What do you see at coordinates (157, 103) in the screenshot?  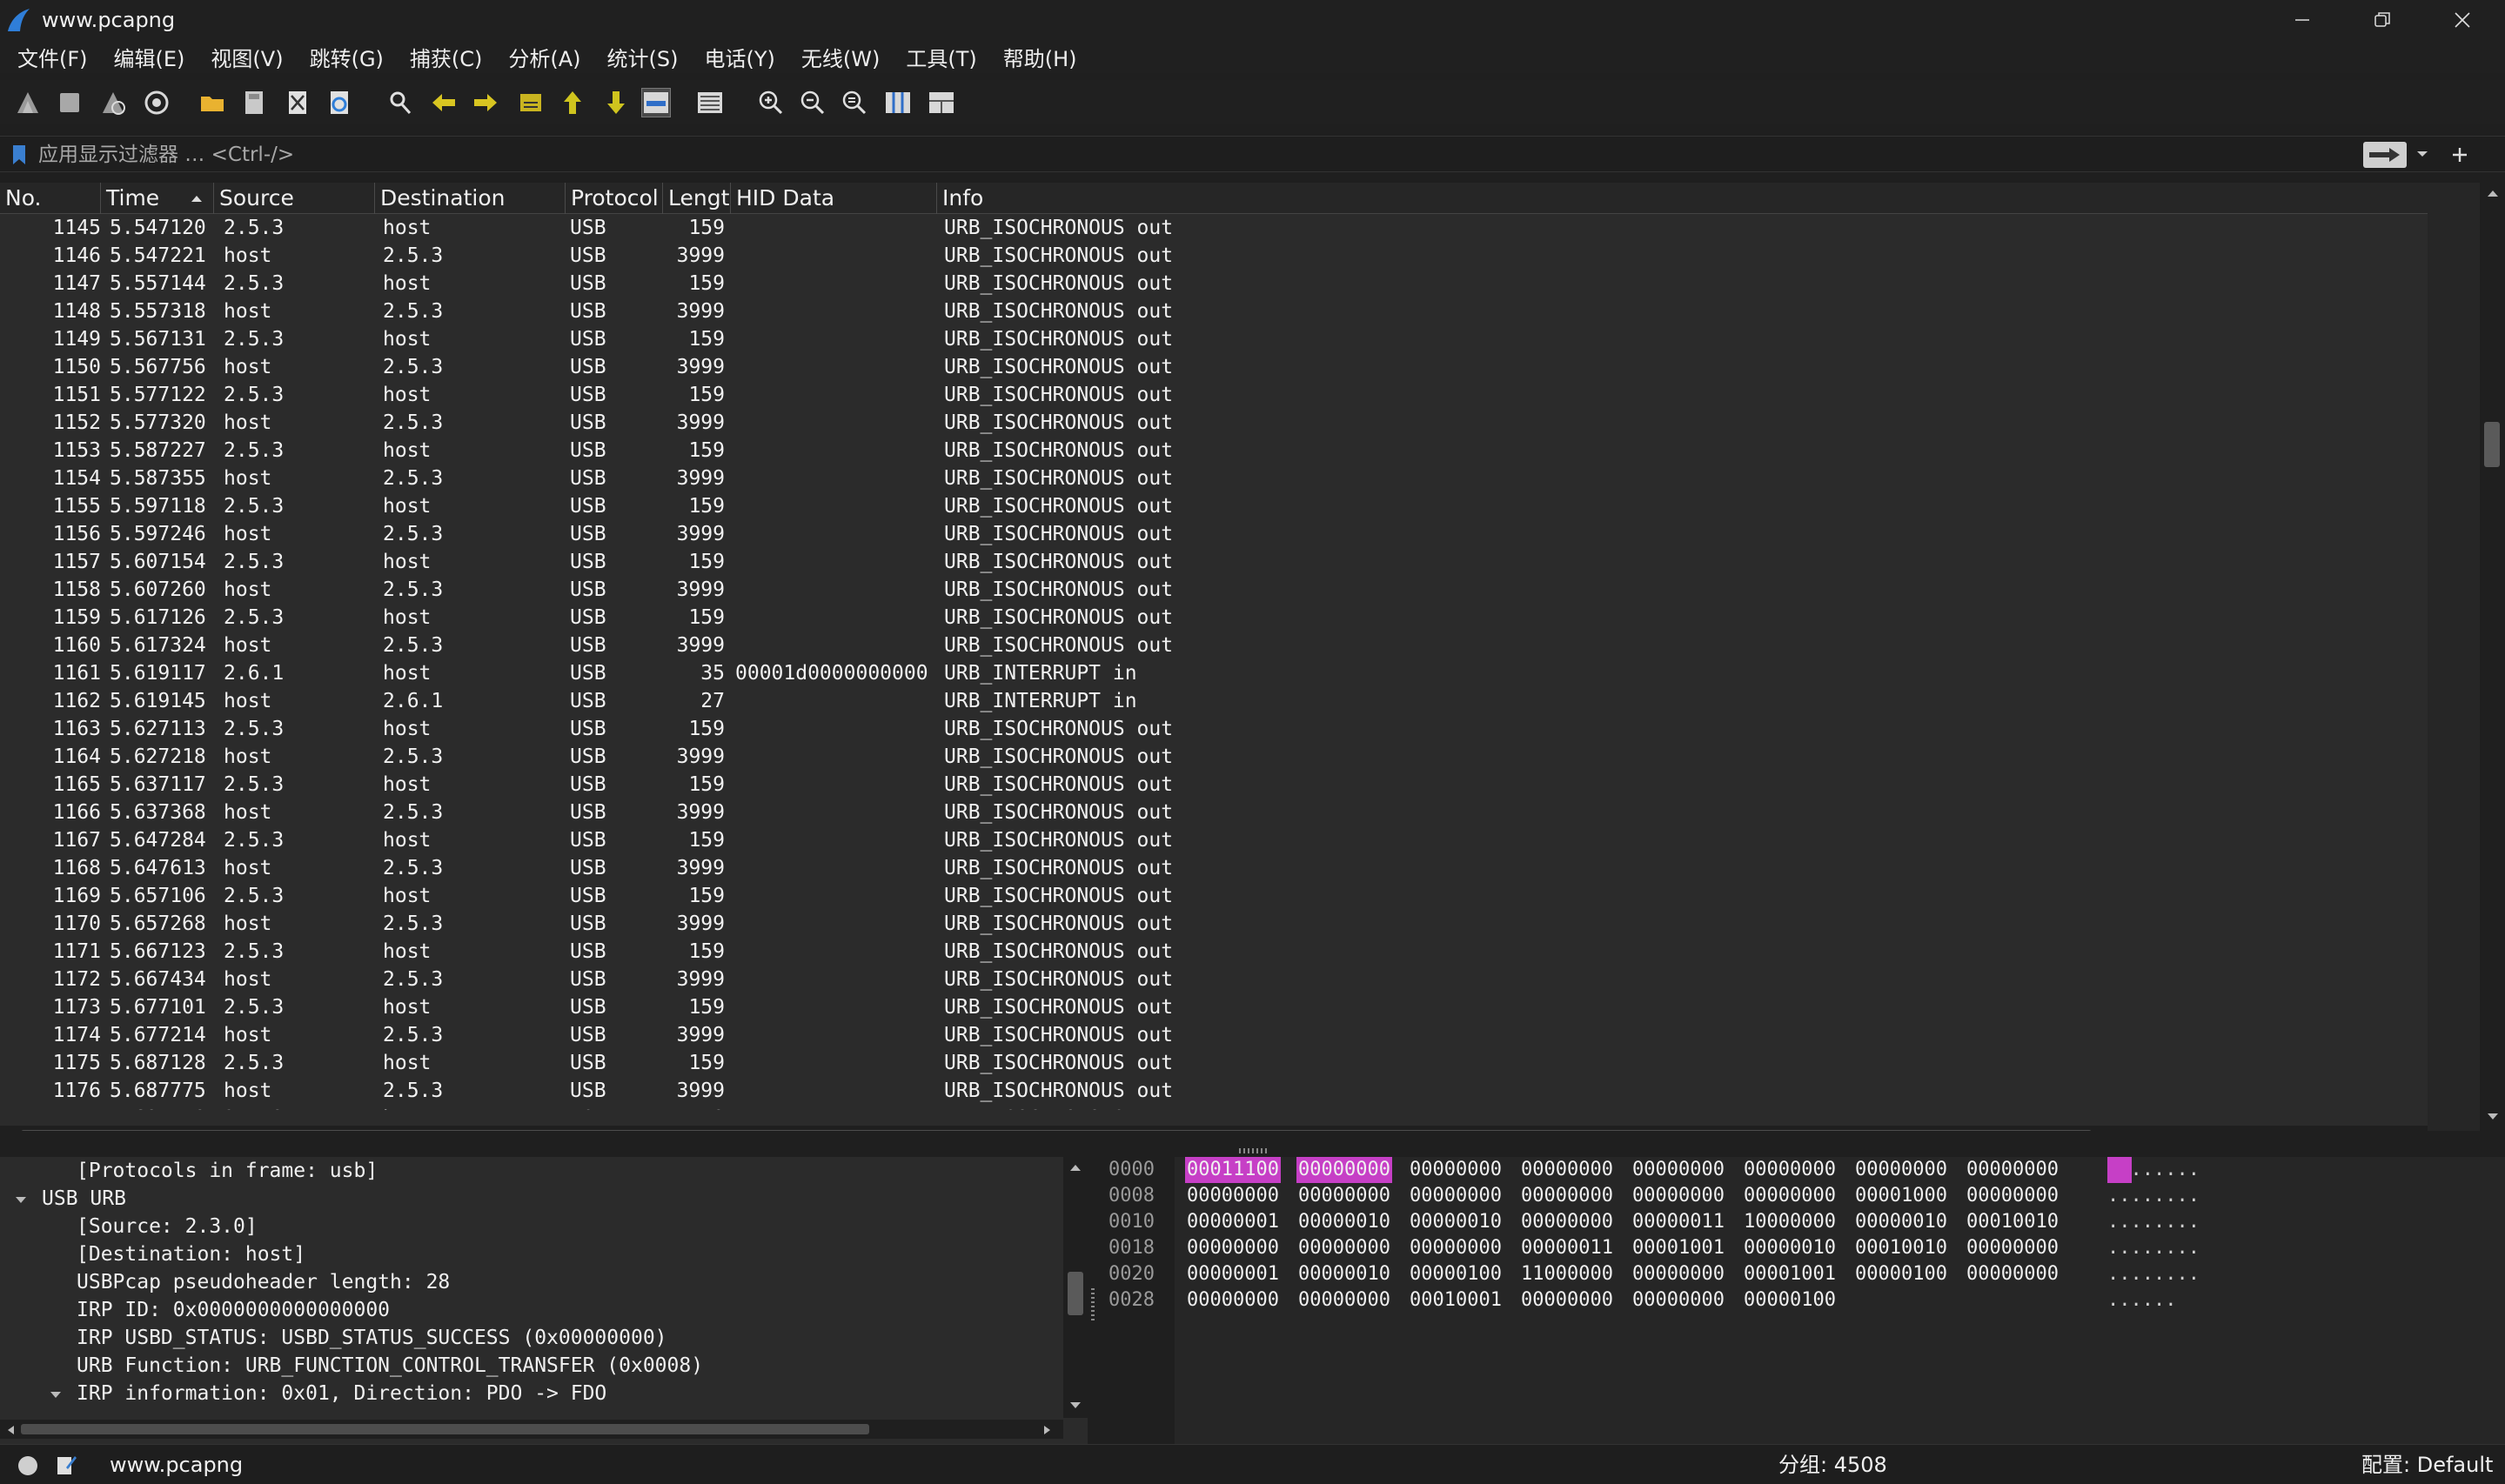 I see `capture-options-button` at bounding box center [157, 103].